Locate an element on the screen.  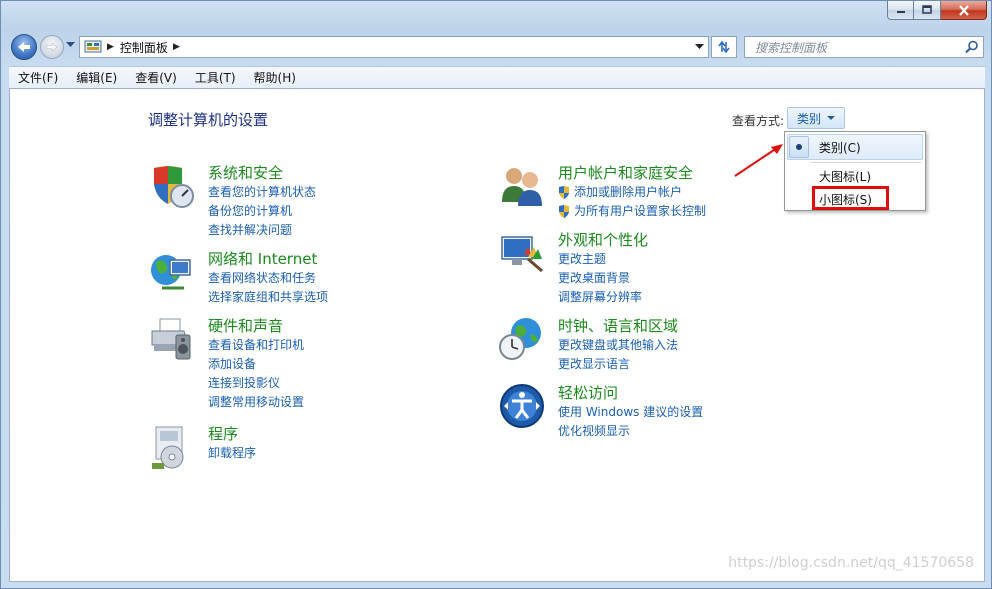
control-panel-icon is located at coordinates (93, 46).